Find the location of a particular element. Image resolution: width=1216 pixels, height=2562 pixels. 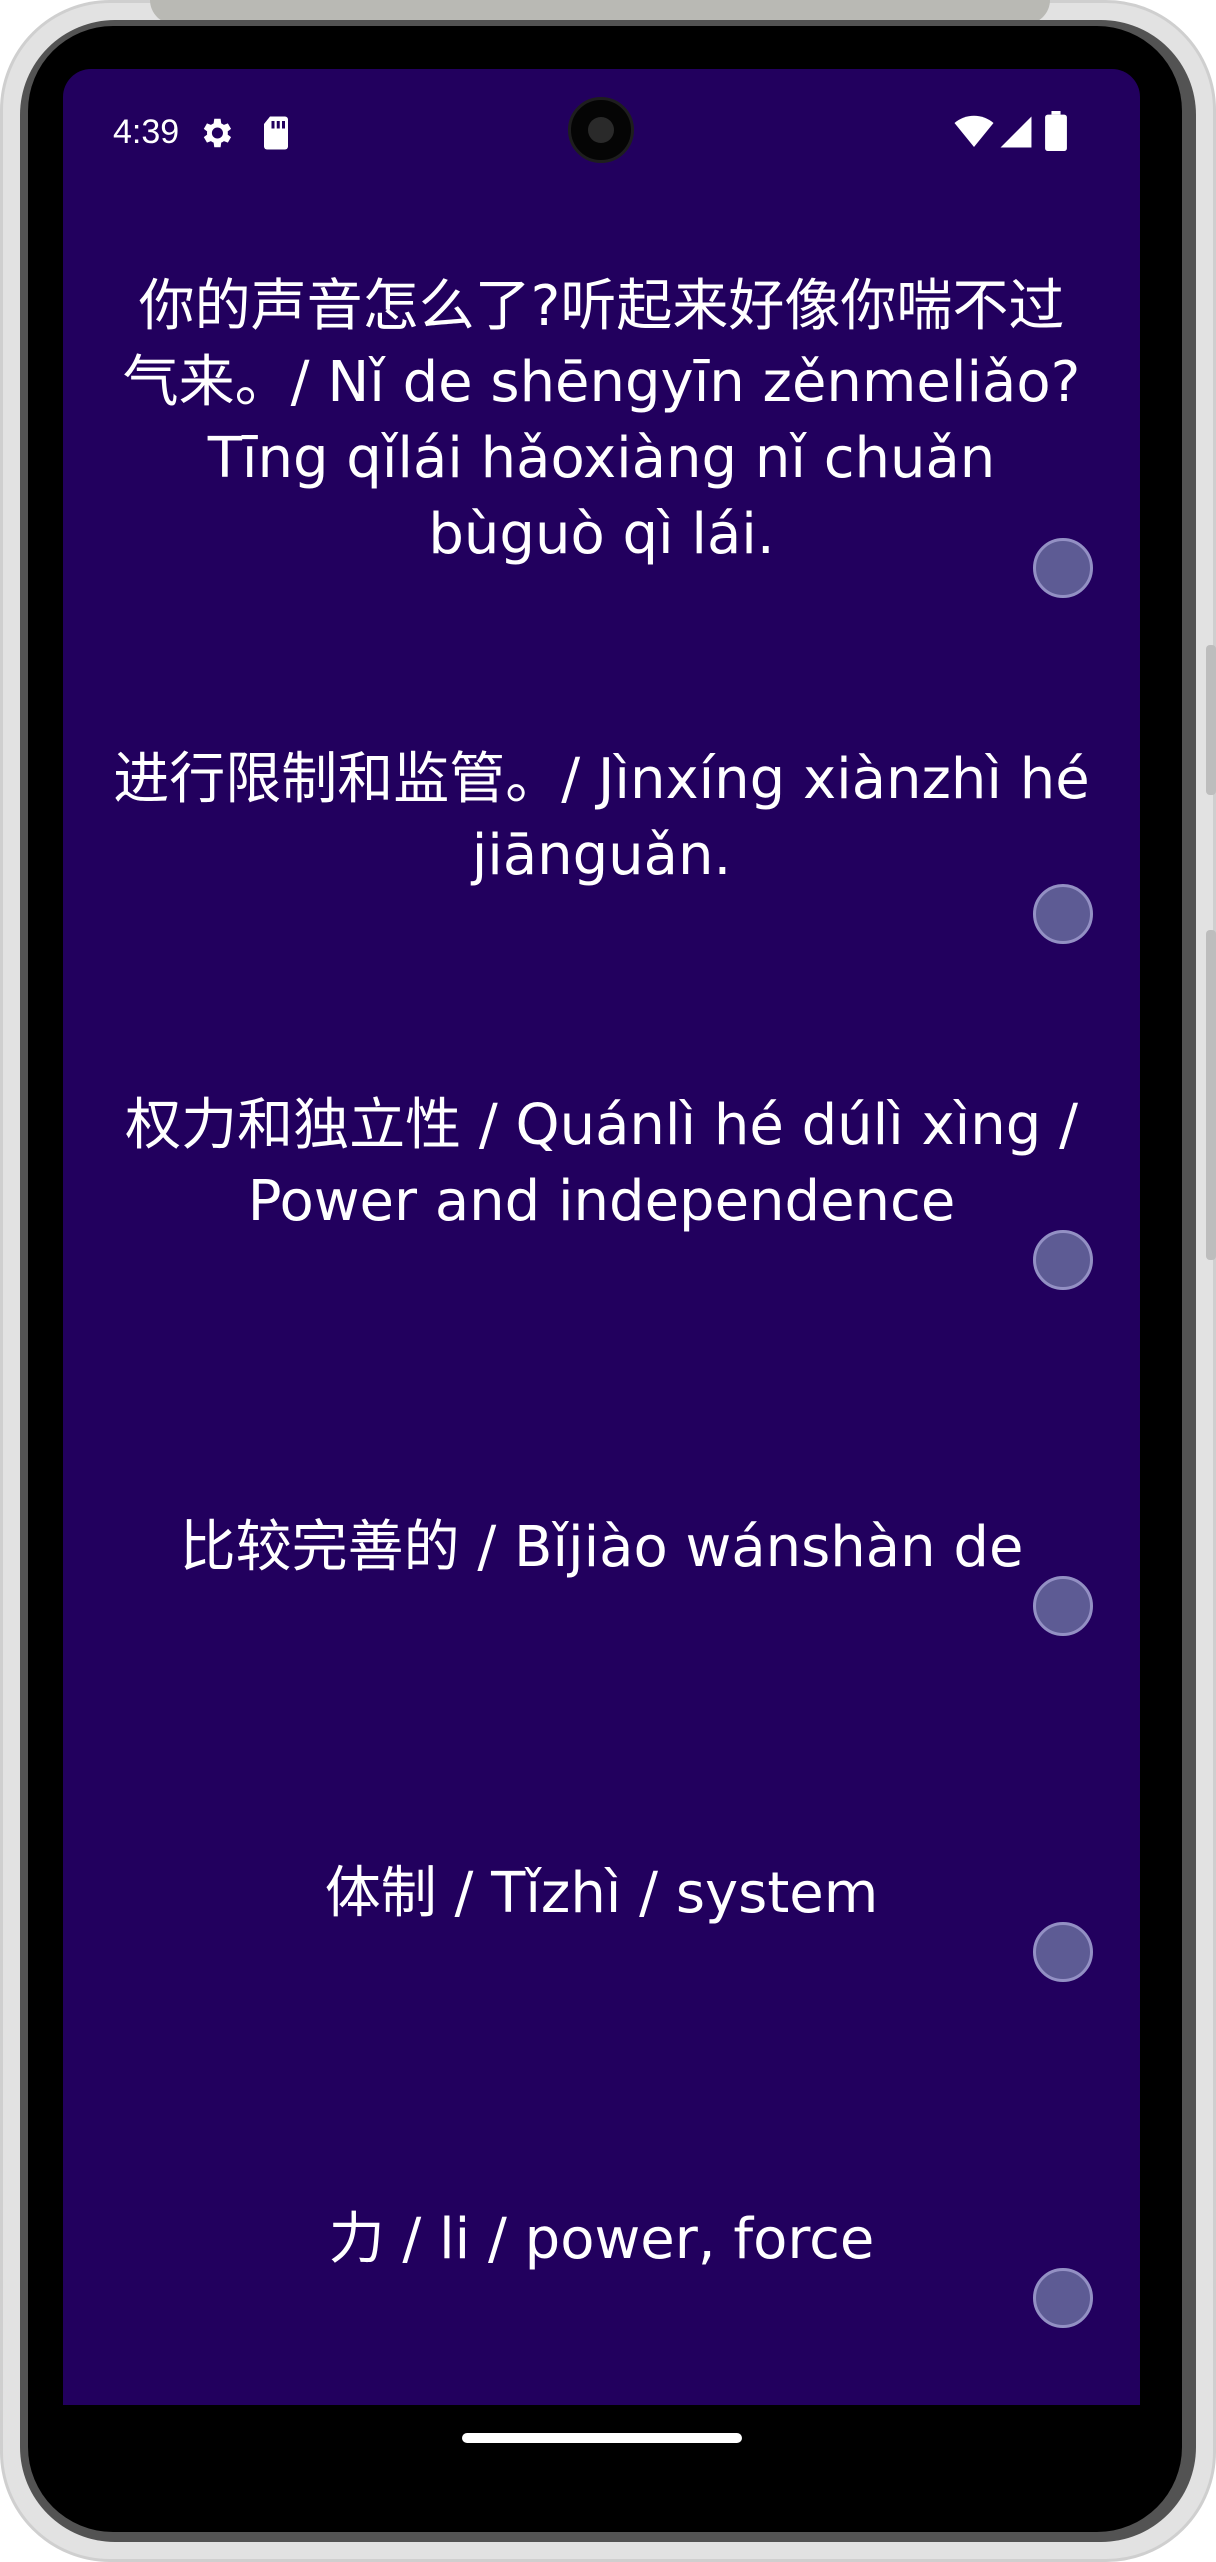

cell-signal-icon is located at coordinates (1016, 132).